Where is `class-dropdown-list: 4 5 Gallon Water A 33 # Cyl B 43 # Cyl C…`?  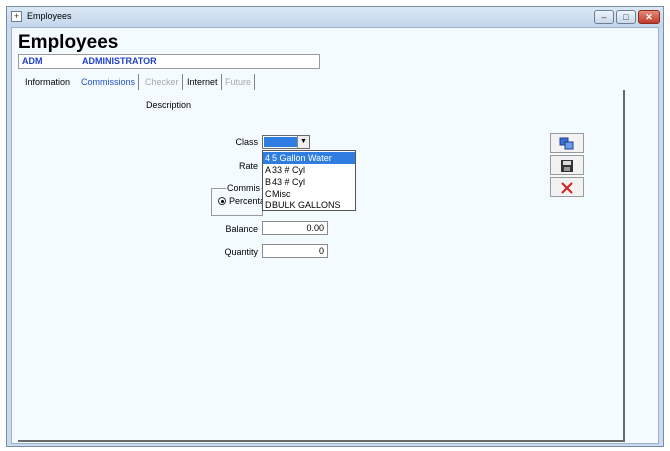
class-dropdown-list: 4 5 Gallon Water A 33 # Cyl B 43 # Cyl C… is located at coordinates (309, 180).